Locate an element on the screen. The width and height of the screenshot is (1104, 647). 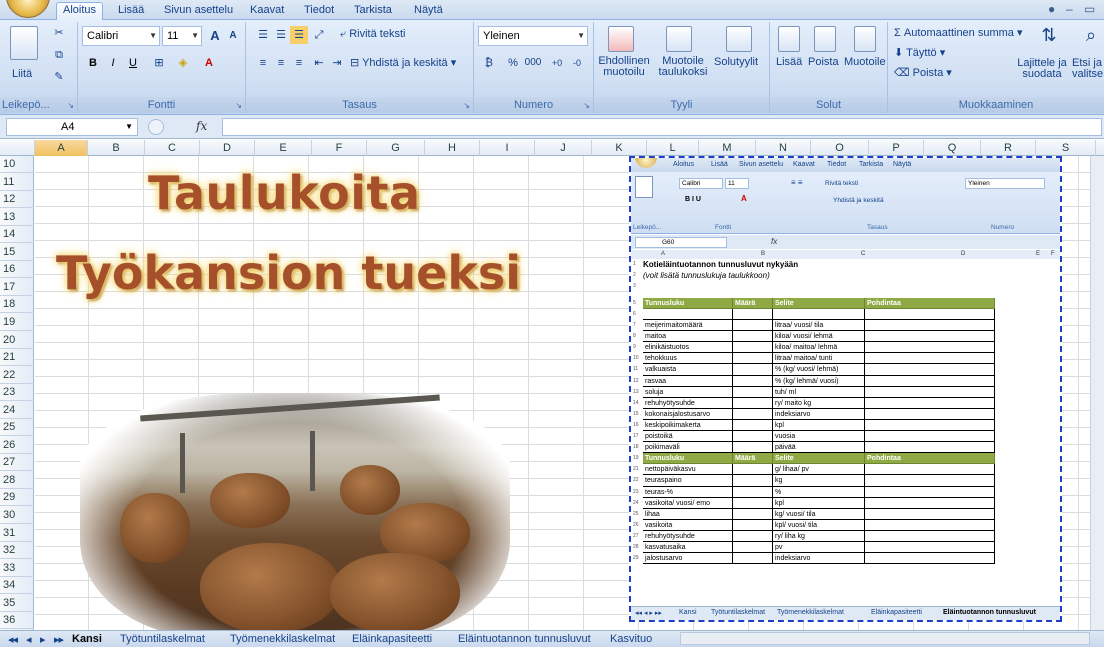
formula-input is located at coordinates (662, 127).